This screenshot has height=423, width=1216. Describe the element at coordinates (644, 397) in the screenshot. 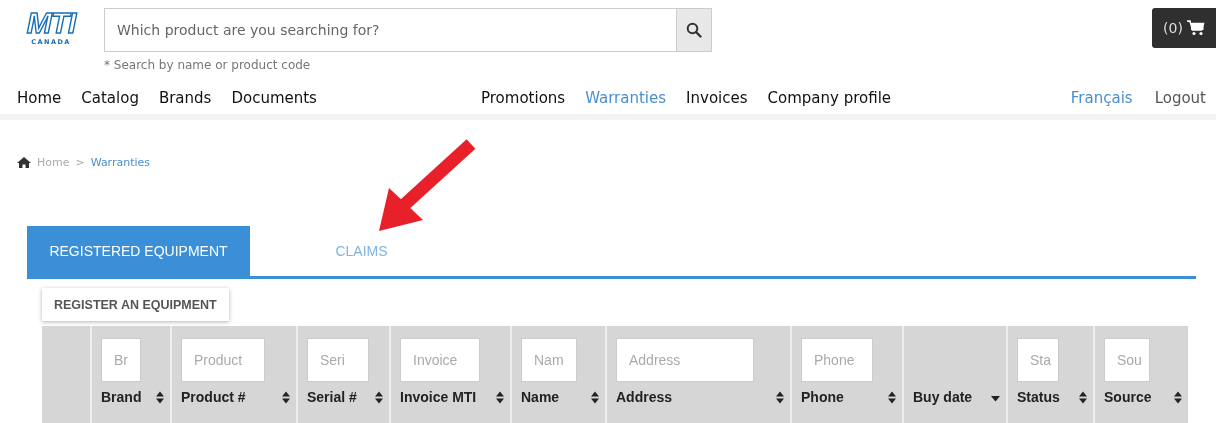

I see `column-header: Address` at that location.